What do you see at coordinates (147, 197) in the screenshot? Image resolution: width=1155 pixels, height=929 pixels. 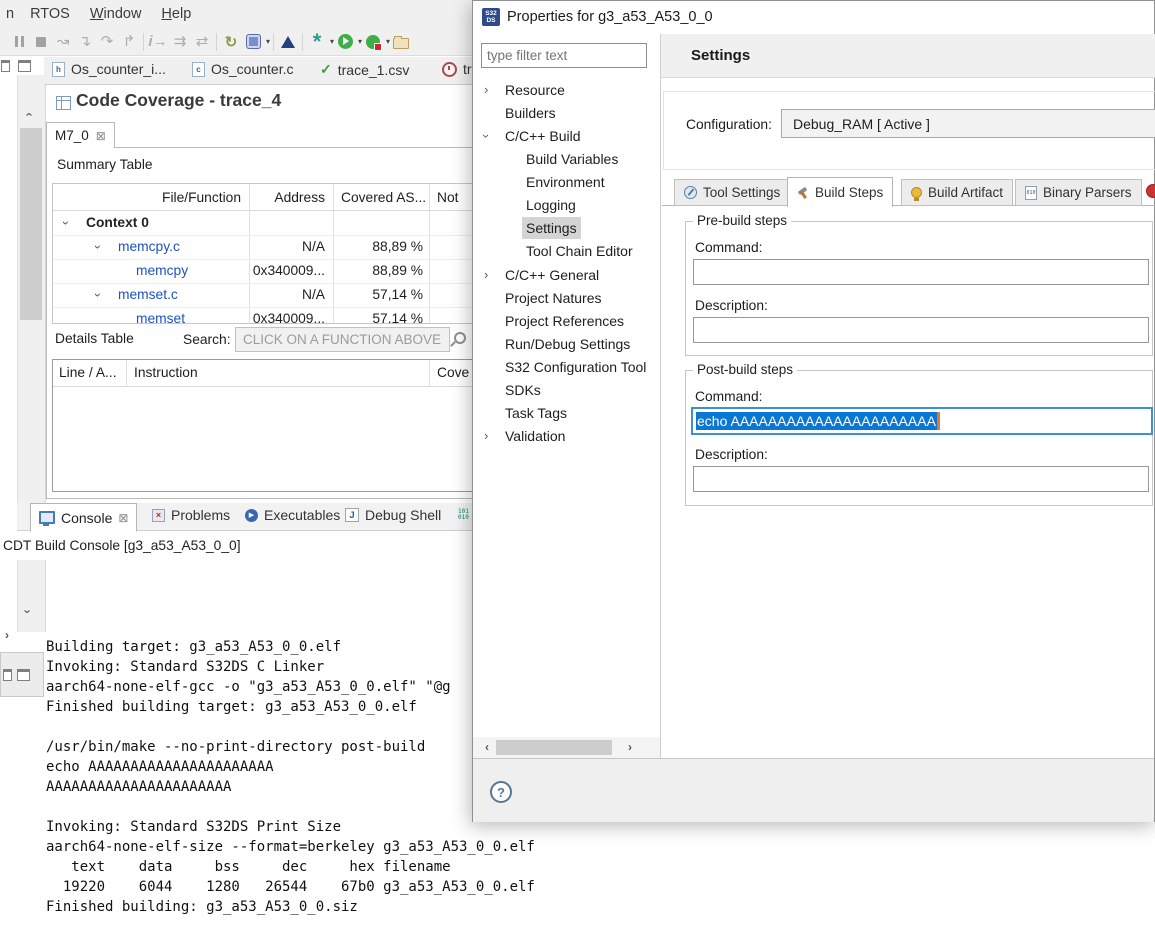 I see `column-header-file: File/Function` at bounding box center [147, 197].